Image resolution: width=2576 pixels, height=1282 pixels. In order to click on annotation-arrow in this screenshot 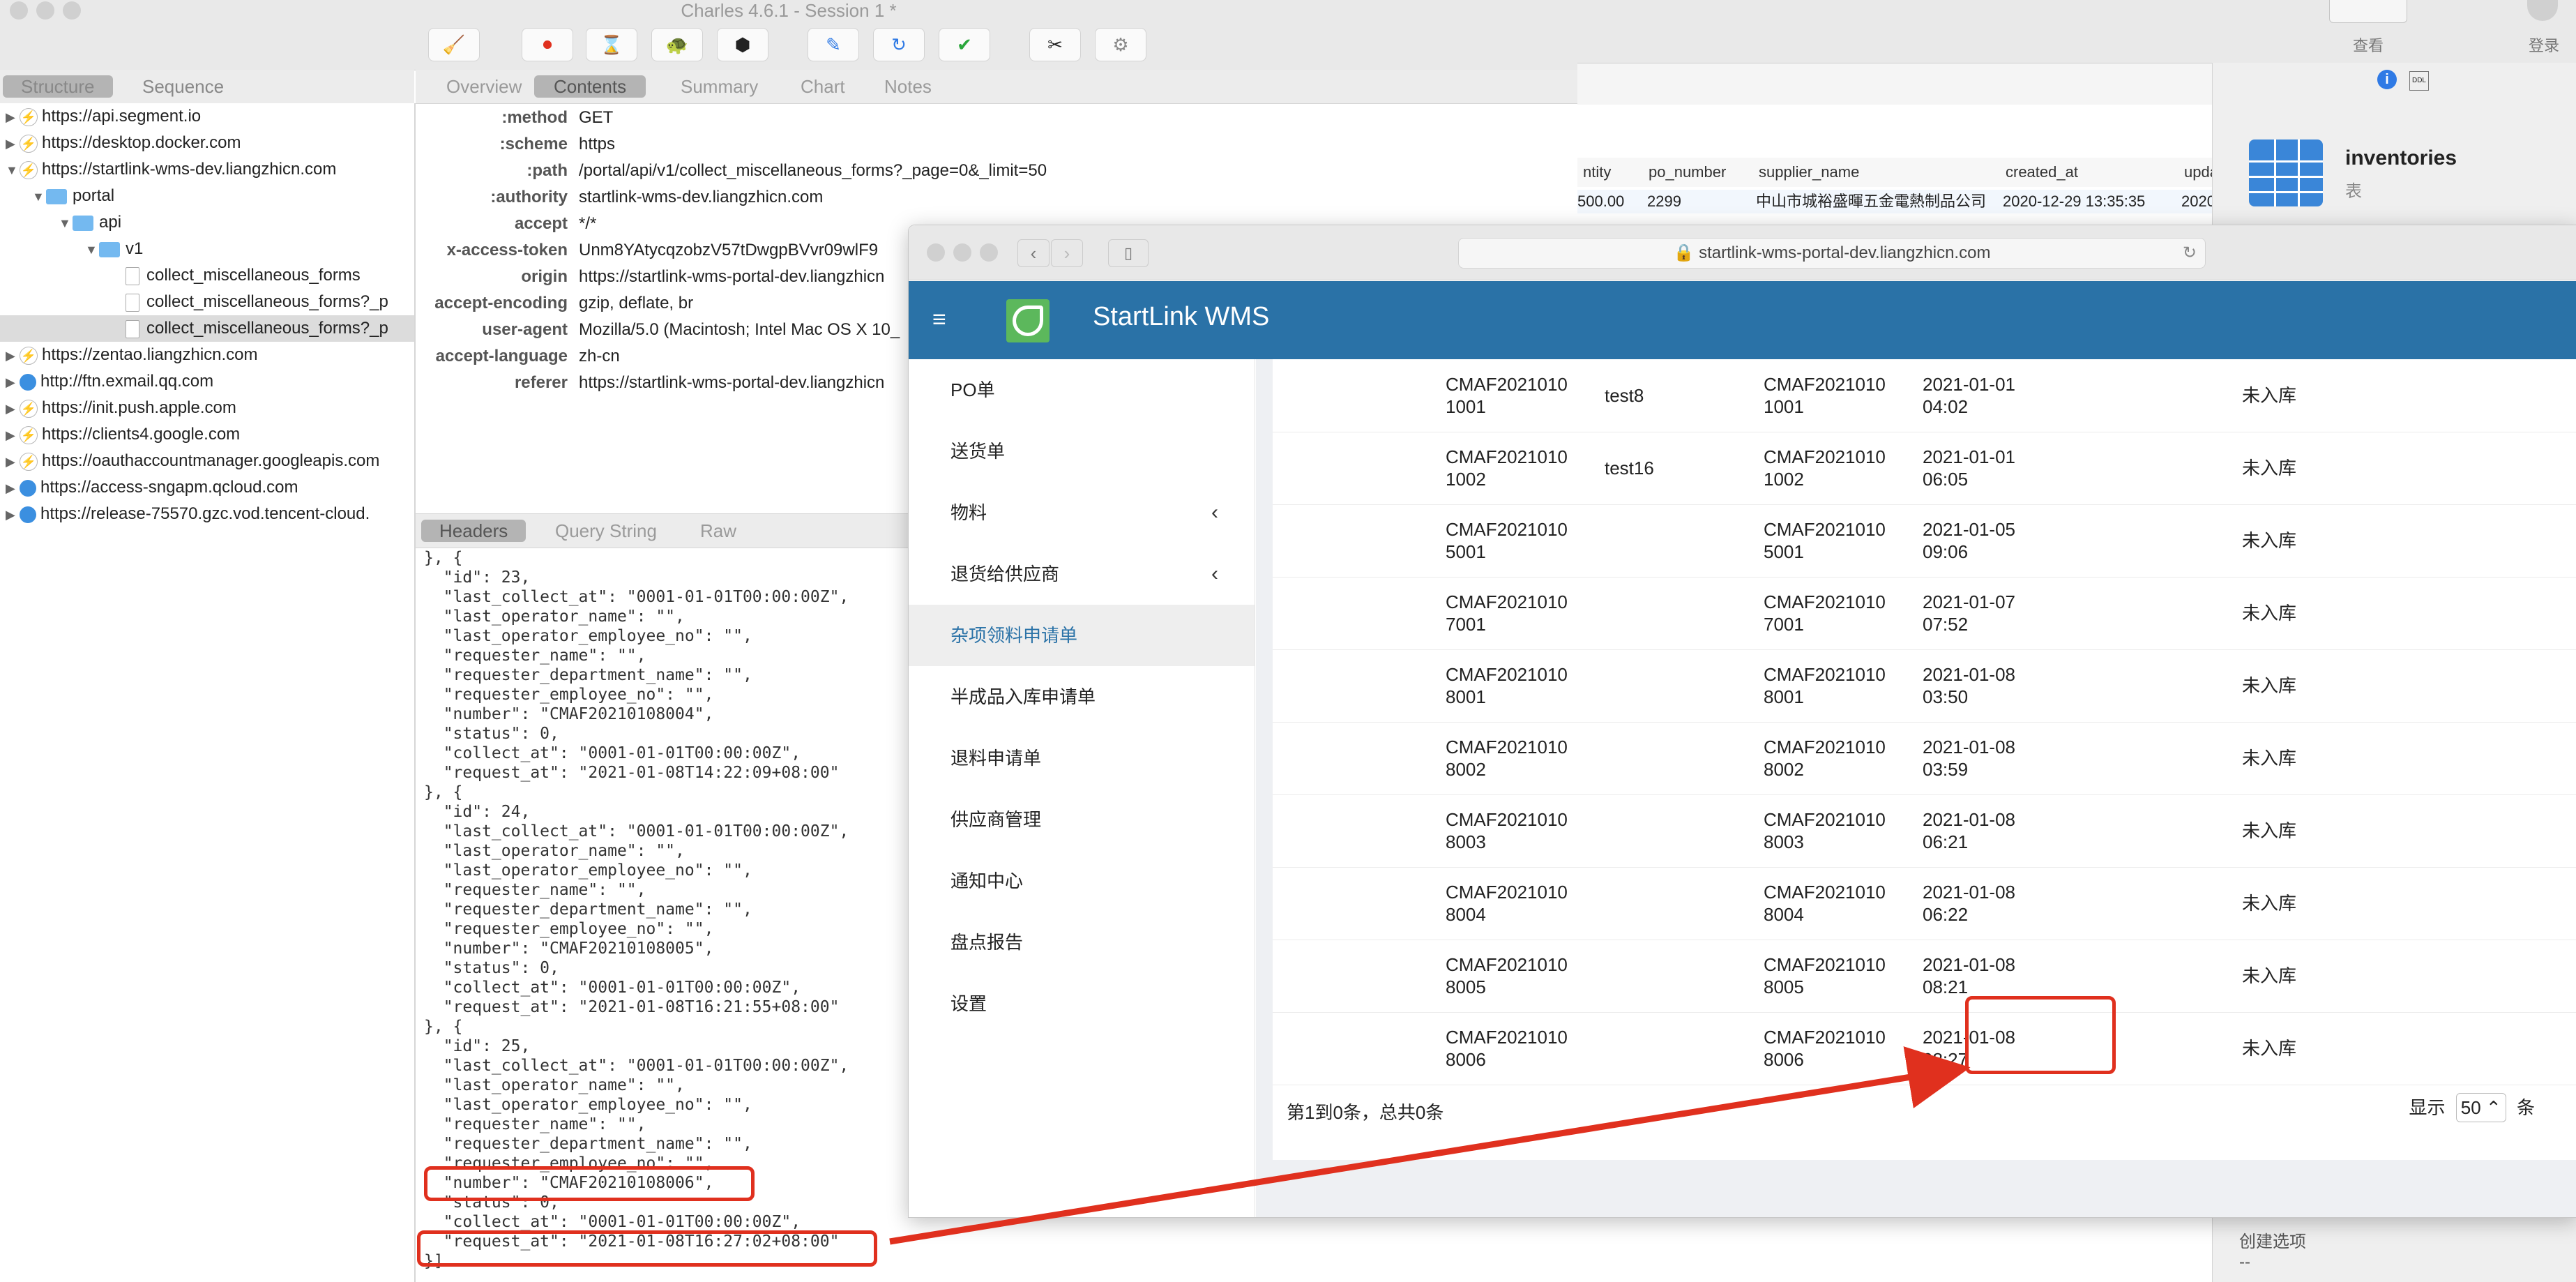, I will do `click(1430, 1145)`.